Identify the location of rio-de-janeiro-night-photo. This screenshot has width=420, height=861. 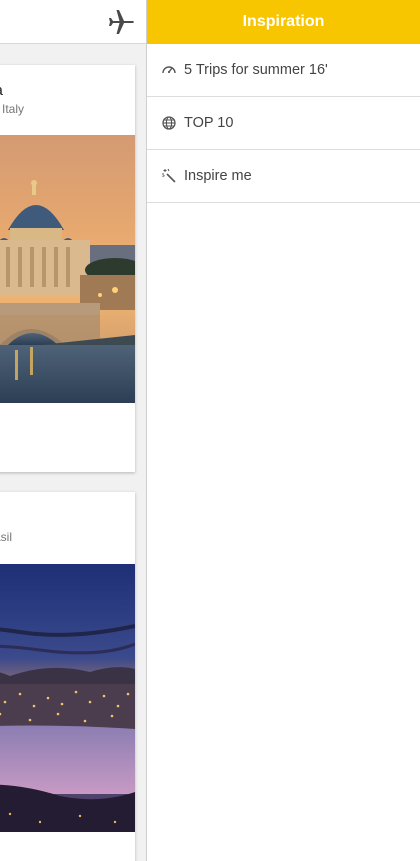
(67, 698).